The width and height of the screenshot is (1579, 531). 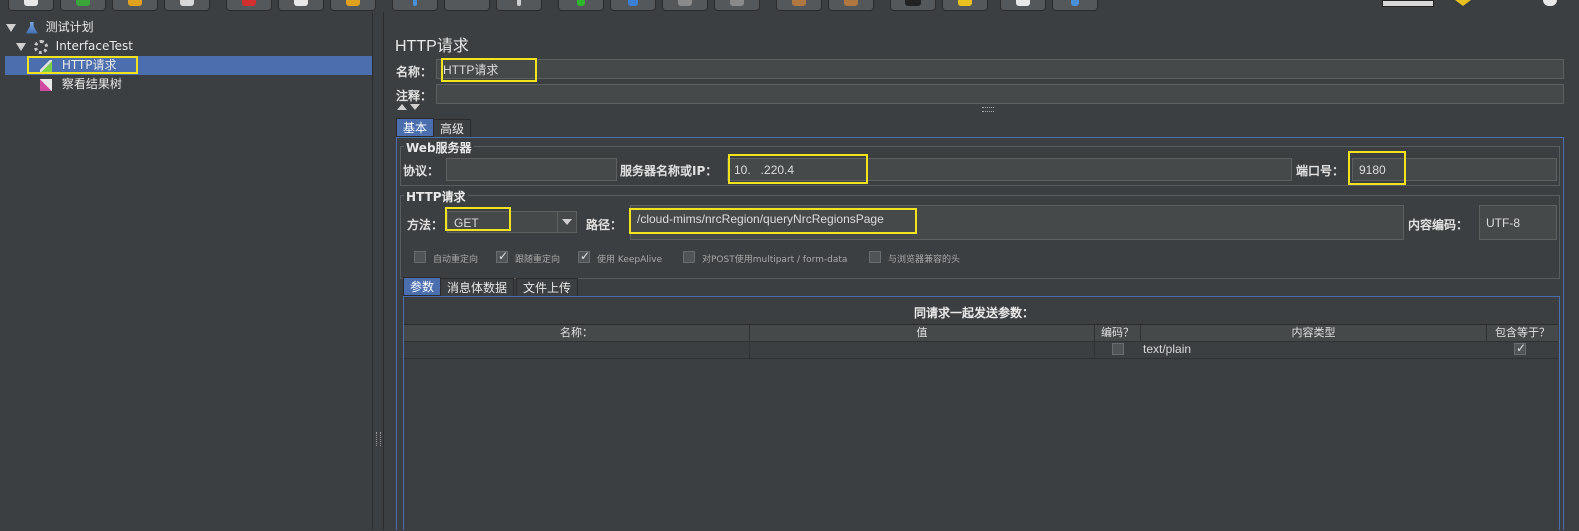 I want to click on method-label: 方法：, so click(x=425, y=225).